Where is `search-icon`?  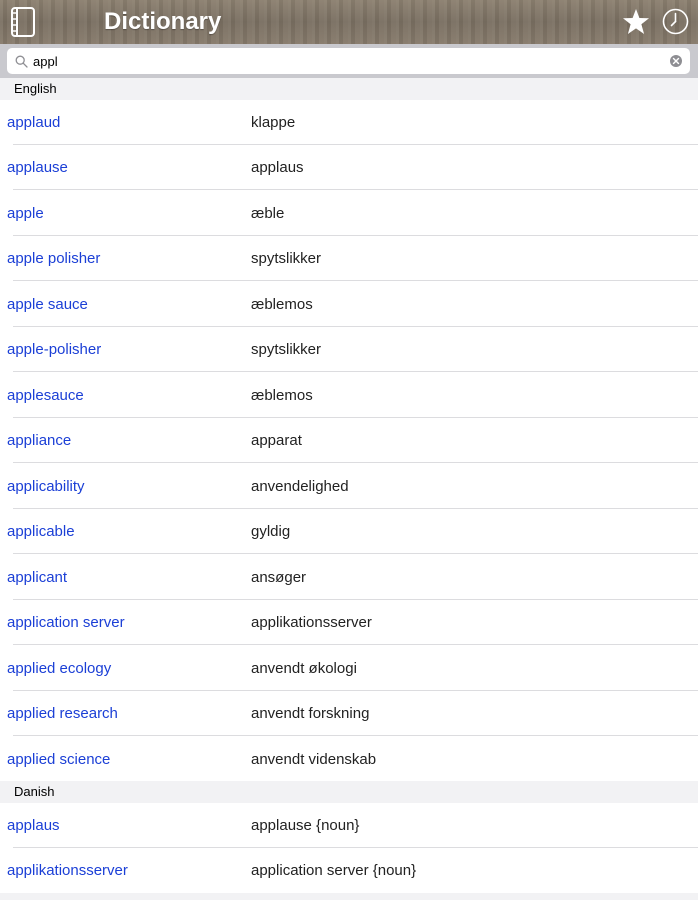
search-icon is located at coordinates (21, 61).